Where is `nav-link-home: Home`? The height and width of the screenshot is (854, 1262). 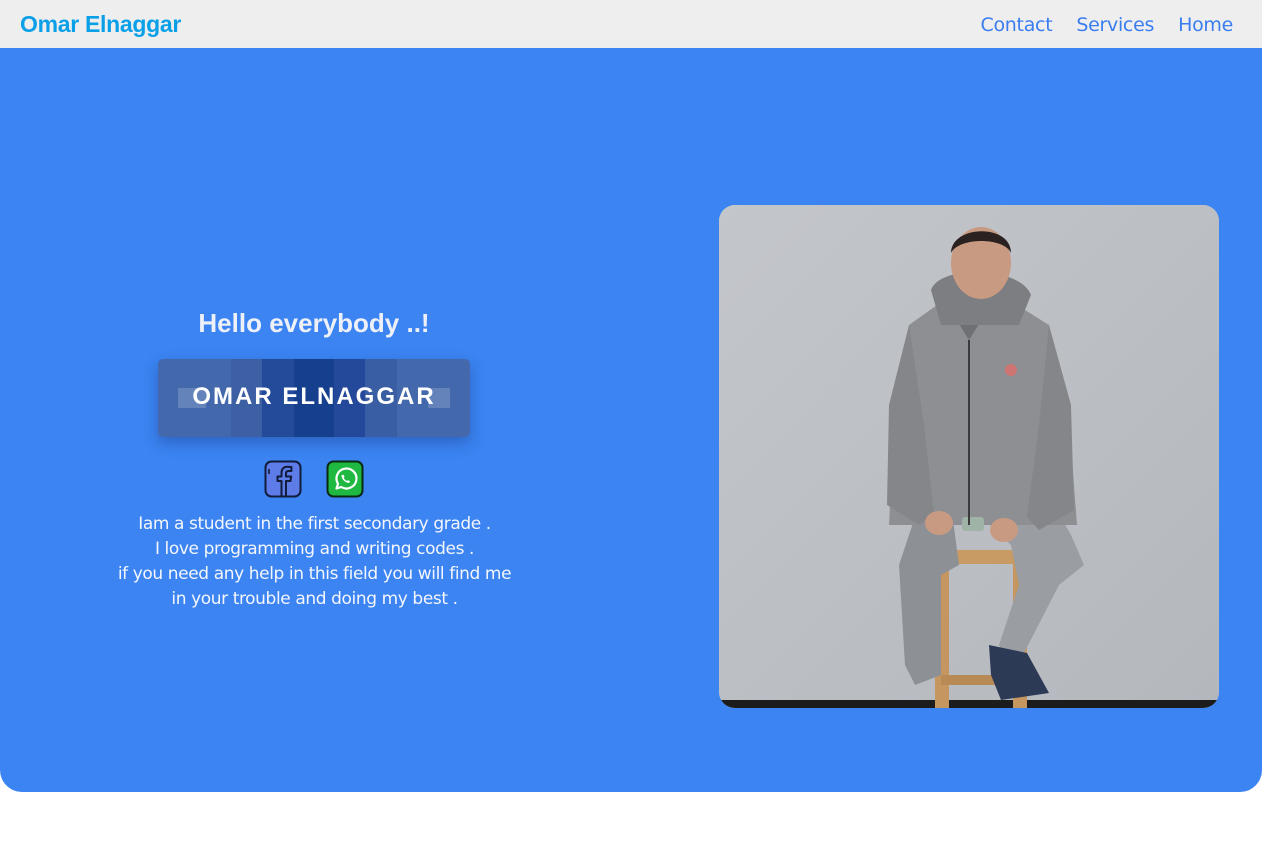
nav-link-home: Home is located at coordinates (1205, 25).